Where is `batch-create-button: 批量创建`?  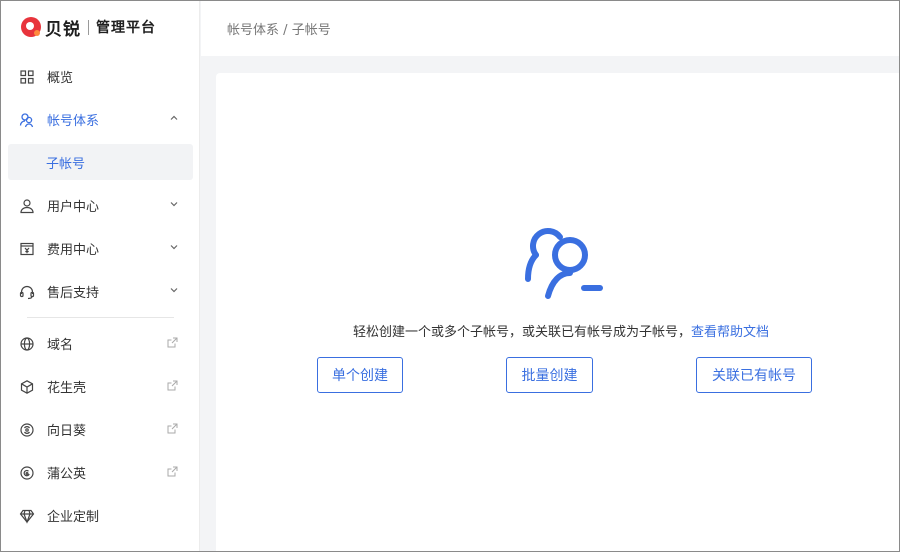 batch-create-button: 批量创建 is located at coordinates (549, 375).